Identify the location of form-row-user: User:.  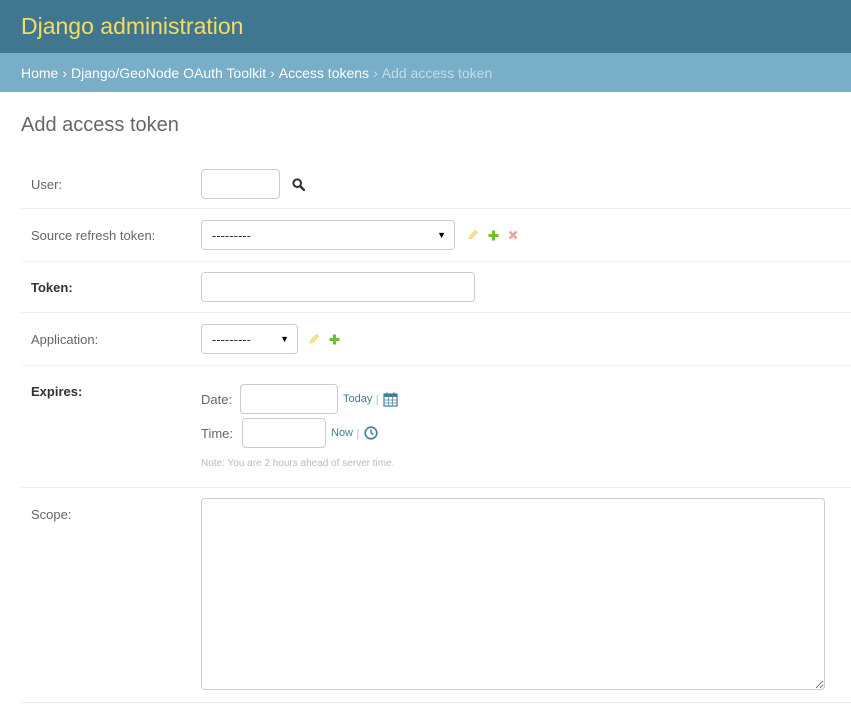
(436, 184).